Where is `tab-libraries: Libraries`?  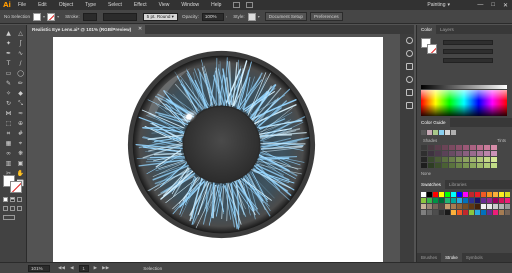 tab-libraries: Libraries is located at coordinates (458, 184).